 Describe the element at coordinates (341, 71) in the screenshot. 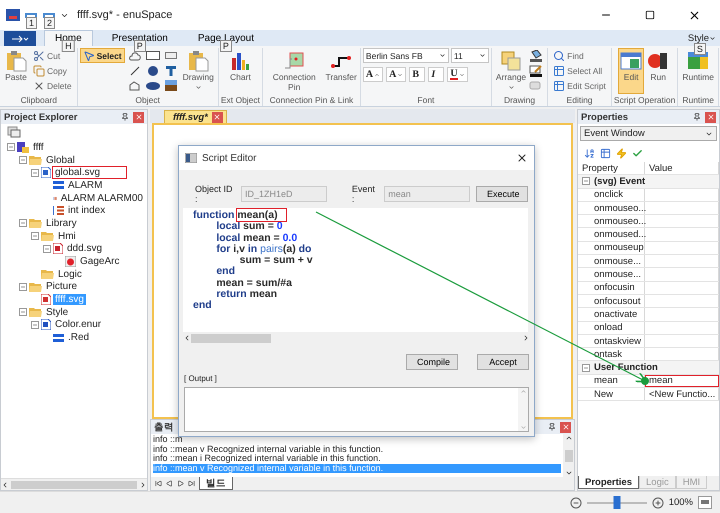

I see `ribbon-button: Transfer` at that location.